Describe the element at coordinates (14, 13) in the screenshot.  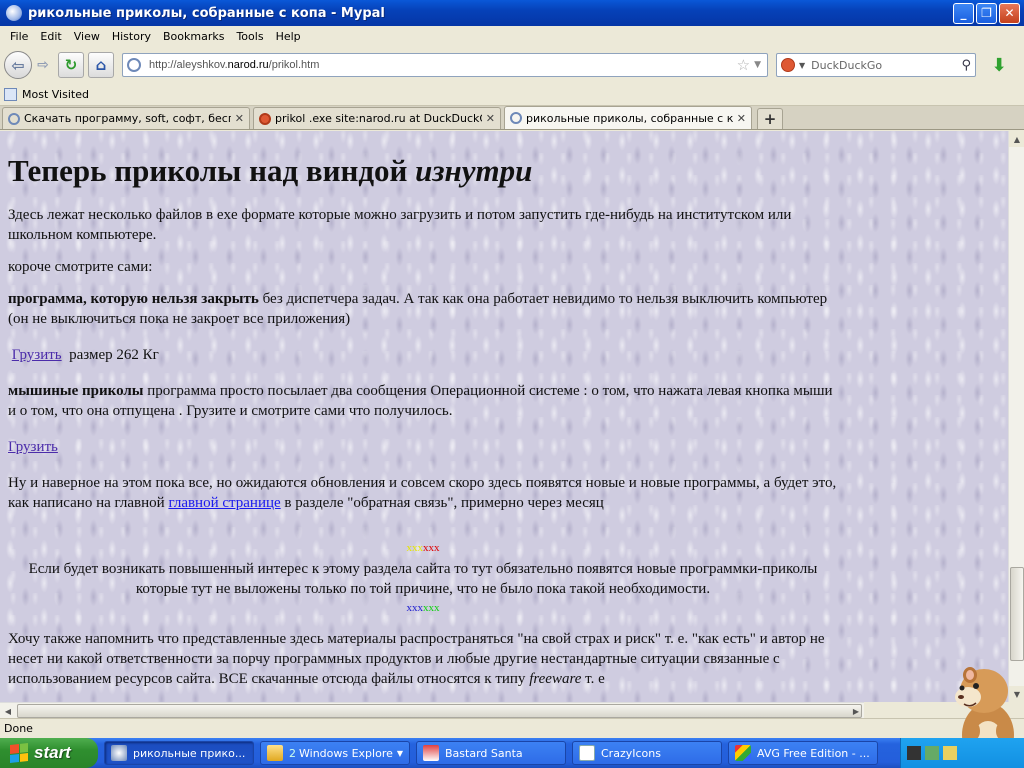
I see `mypal-app-icon` at that location.